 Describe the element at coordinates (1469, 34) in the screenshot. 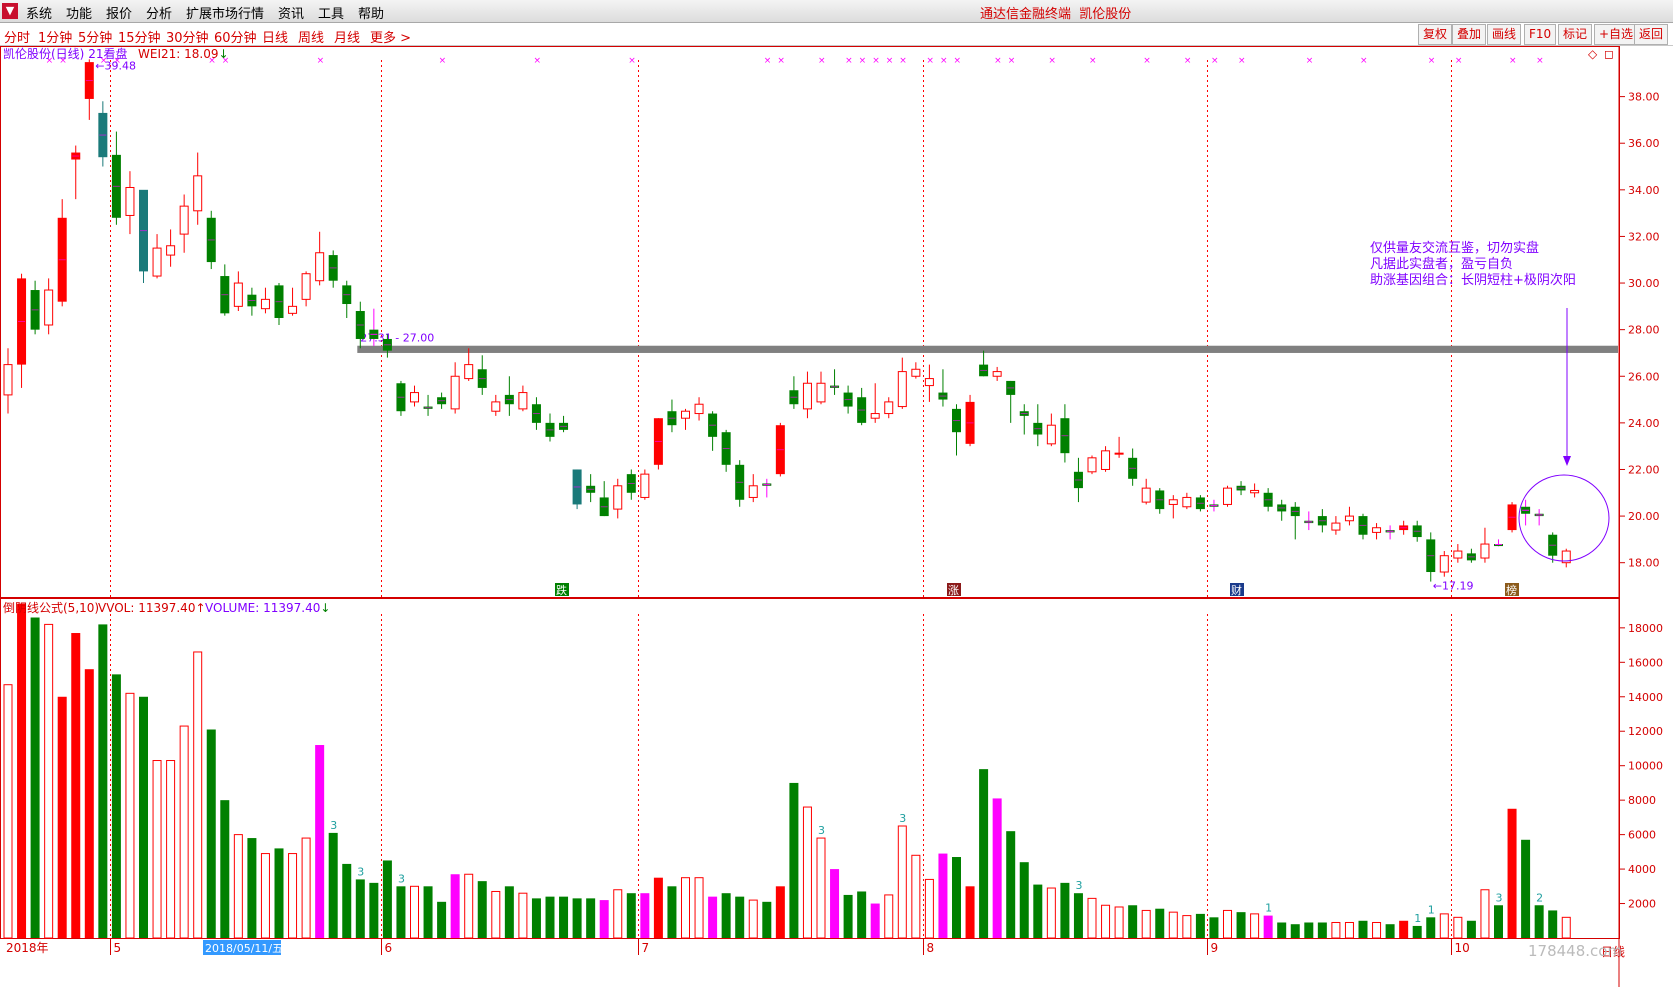

I see `overlay-button: 叠加` at that location.